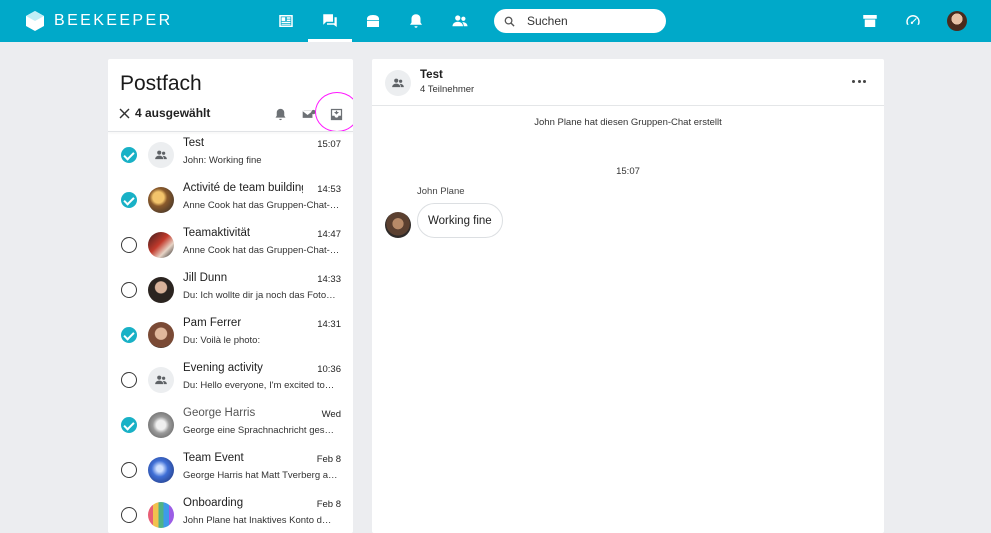 This screenshot has width=991, height=533. Describe the element at coordinates (222, 160) in the screenshot. I see `conversation-preview: John: Working fine` at that location.